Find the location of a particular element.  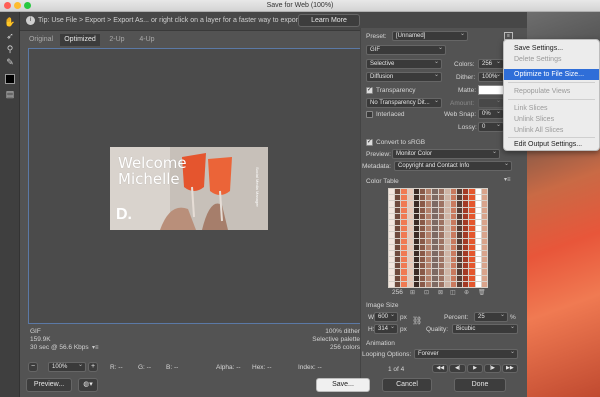

menu-item-delete-settings: Delete Settings is located at coordinates (551, 59).